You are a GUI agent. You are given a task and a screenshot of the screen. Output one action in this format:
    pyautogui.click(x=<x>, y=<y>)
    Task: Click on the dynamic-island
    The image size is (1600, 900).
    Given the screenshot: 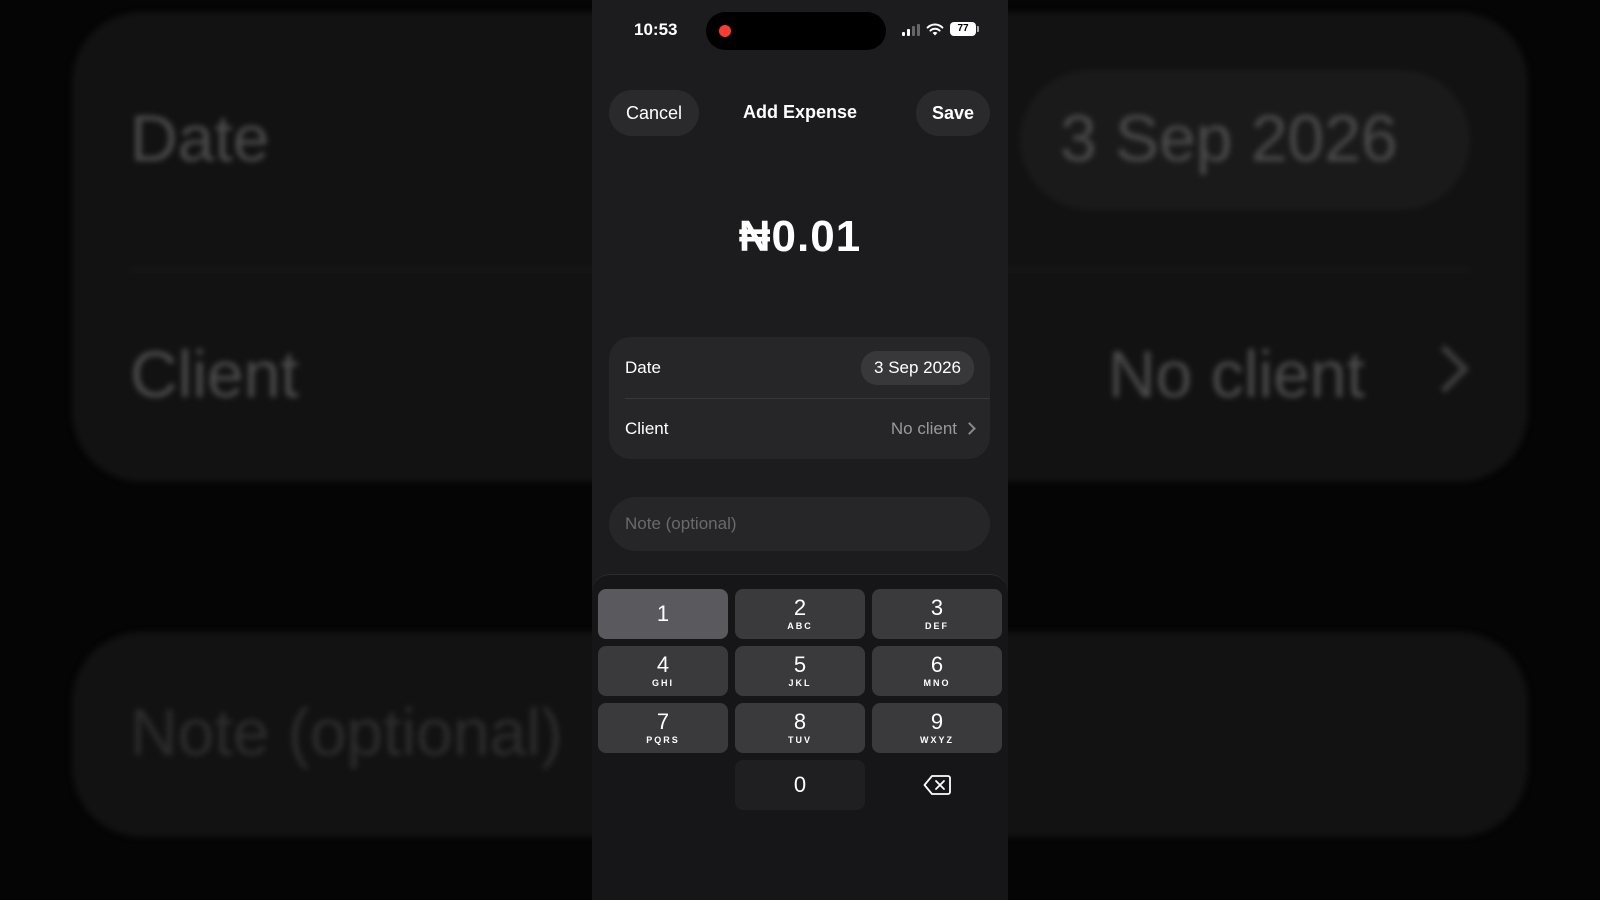 What is the action you would take?
    pyautogui.click(x=796, y=31)
    